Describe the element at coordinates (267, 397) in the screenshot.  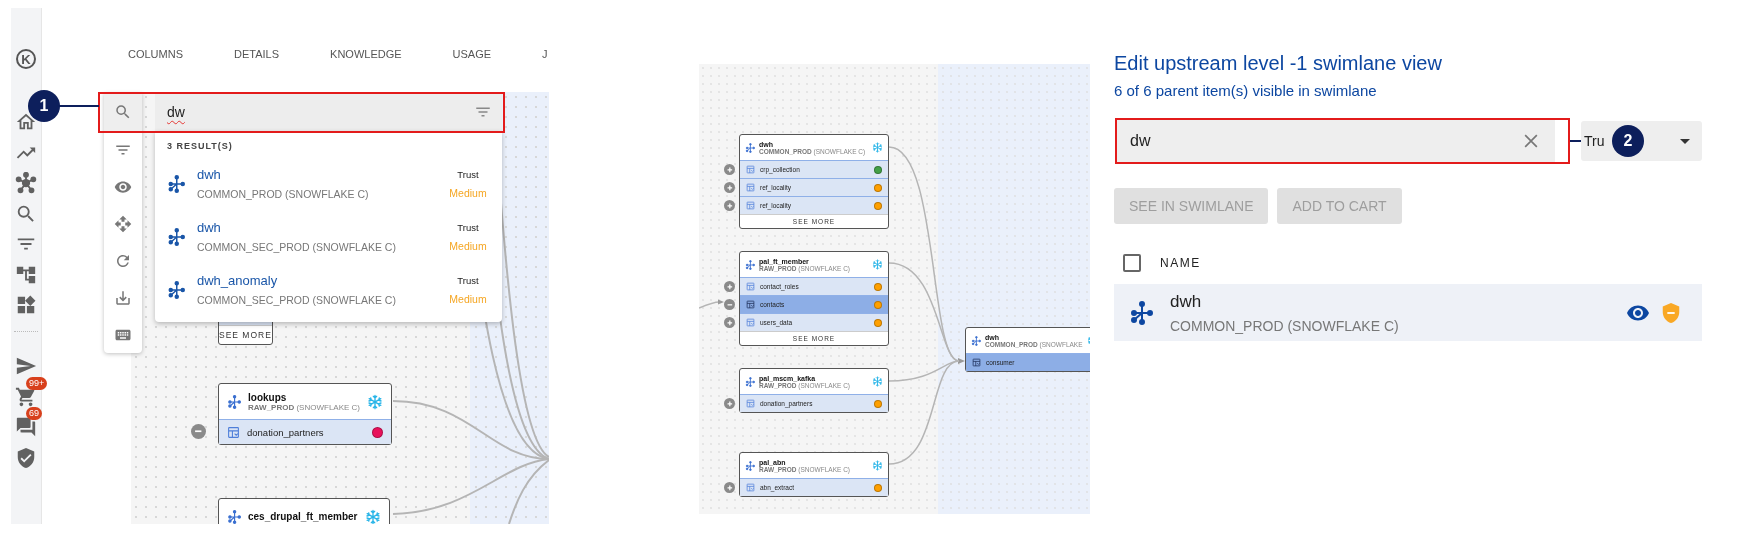
I see `node-title: lookups` at that location.